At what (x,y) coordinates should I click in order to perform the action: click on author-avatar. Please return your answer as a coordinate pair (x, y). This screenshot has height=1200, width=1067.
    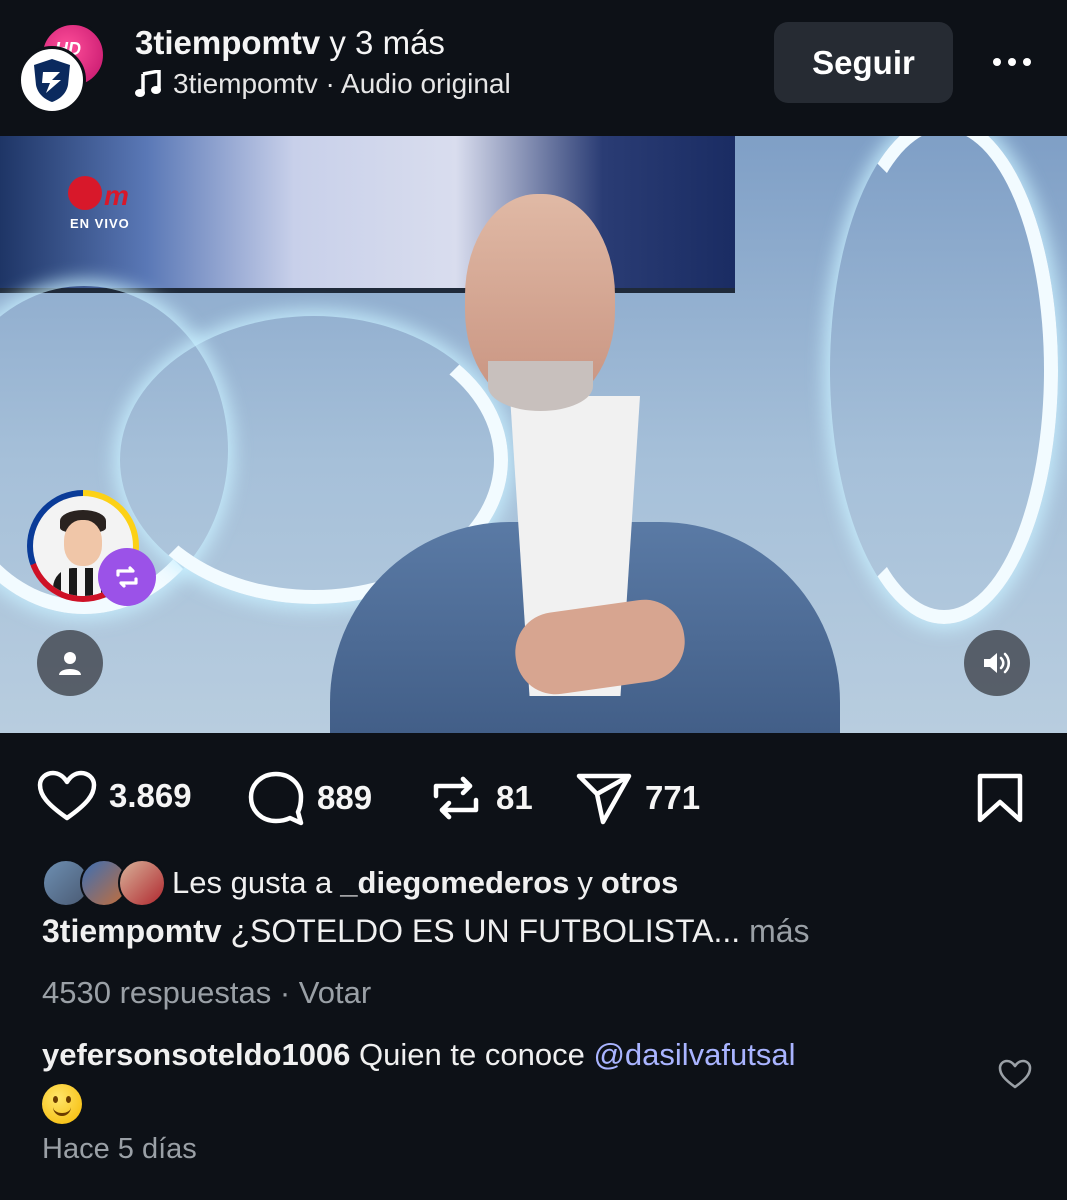
    Looking at the image, I should click on (52, 80).